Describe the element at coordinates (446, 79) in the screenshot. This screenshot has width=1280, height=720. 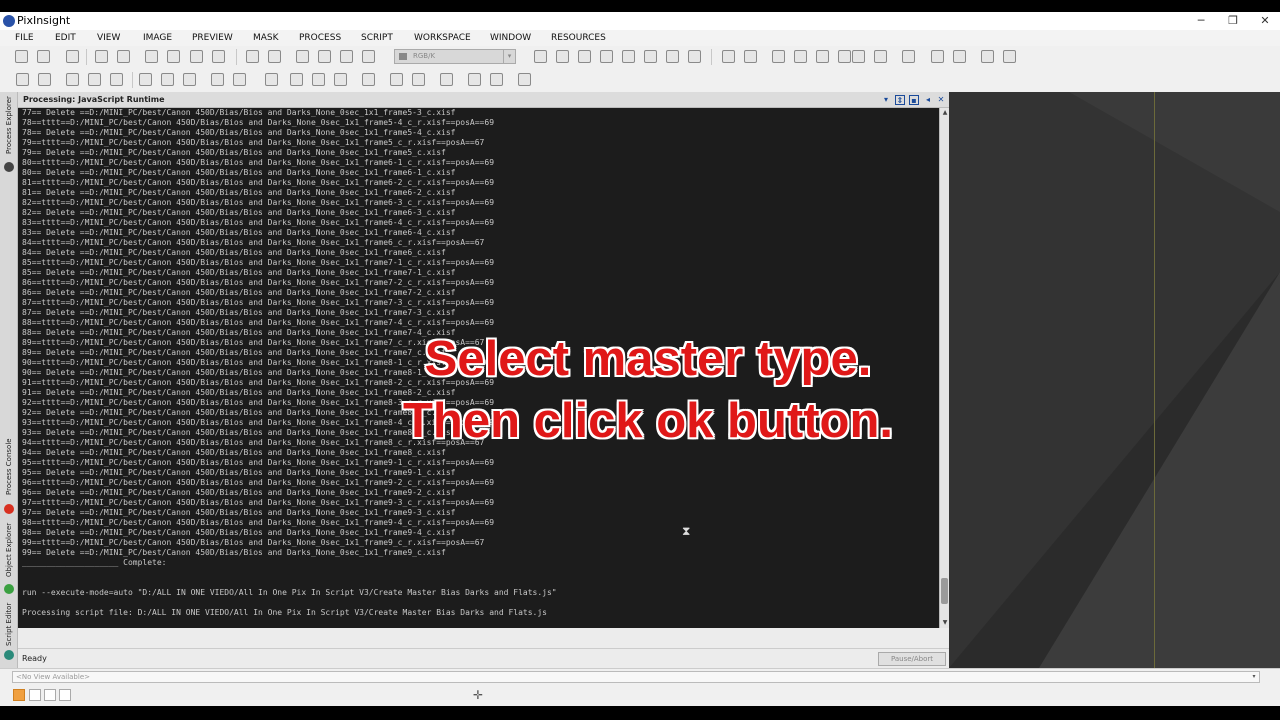
I see `channel-a-icon` at that location.